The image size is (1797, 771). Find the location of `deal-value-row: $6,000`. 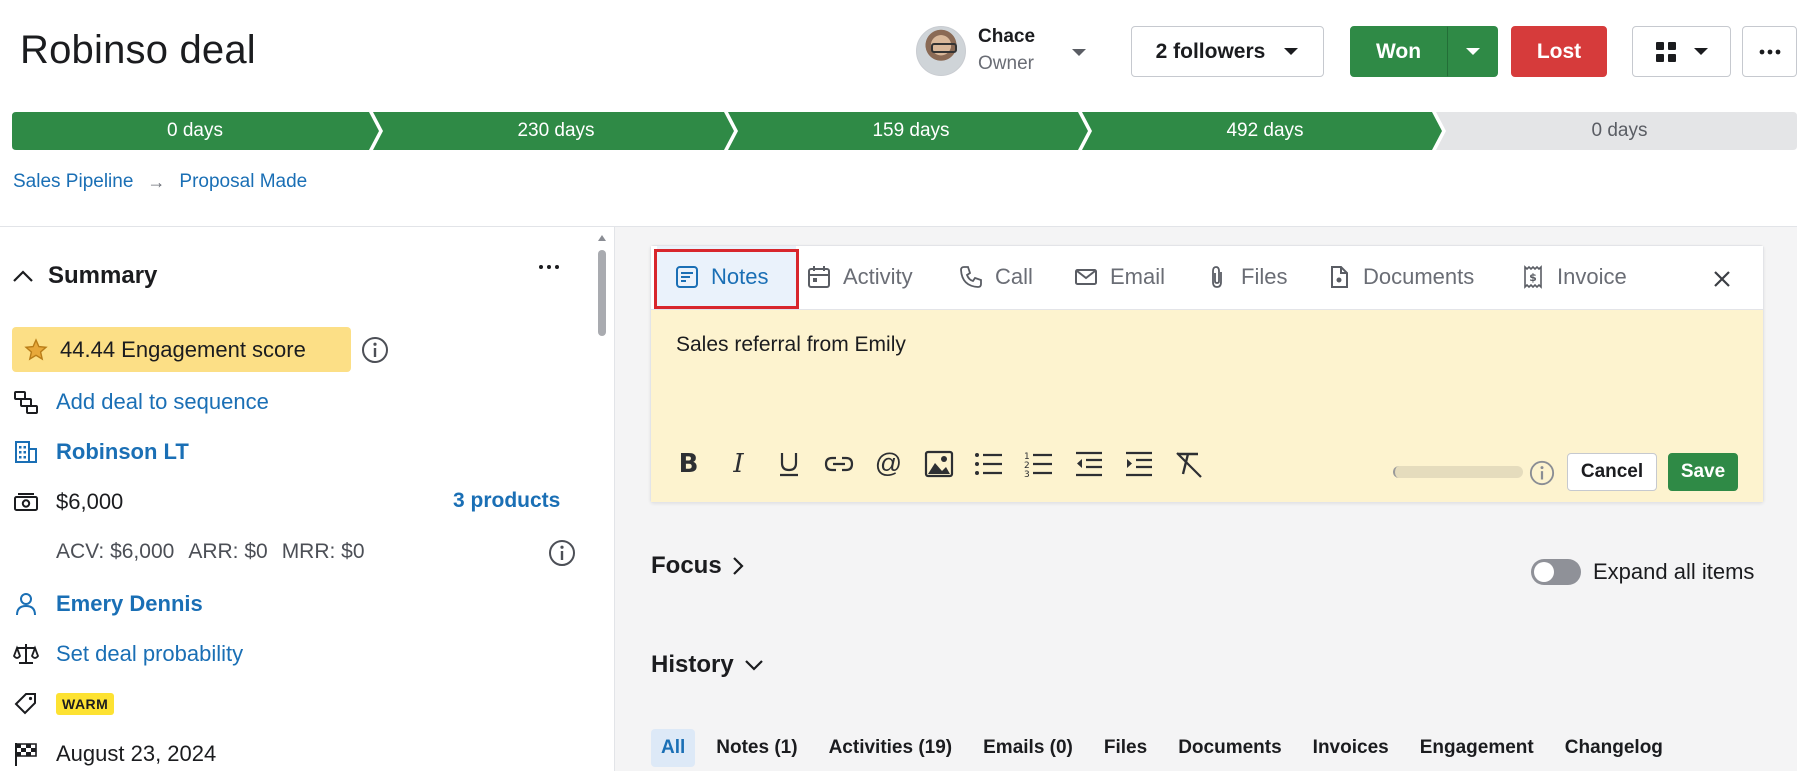

deal-value-row: $6,000 is located at coordinates (67, 502).